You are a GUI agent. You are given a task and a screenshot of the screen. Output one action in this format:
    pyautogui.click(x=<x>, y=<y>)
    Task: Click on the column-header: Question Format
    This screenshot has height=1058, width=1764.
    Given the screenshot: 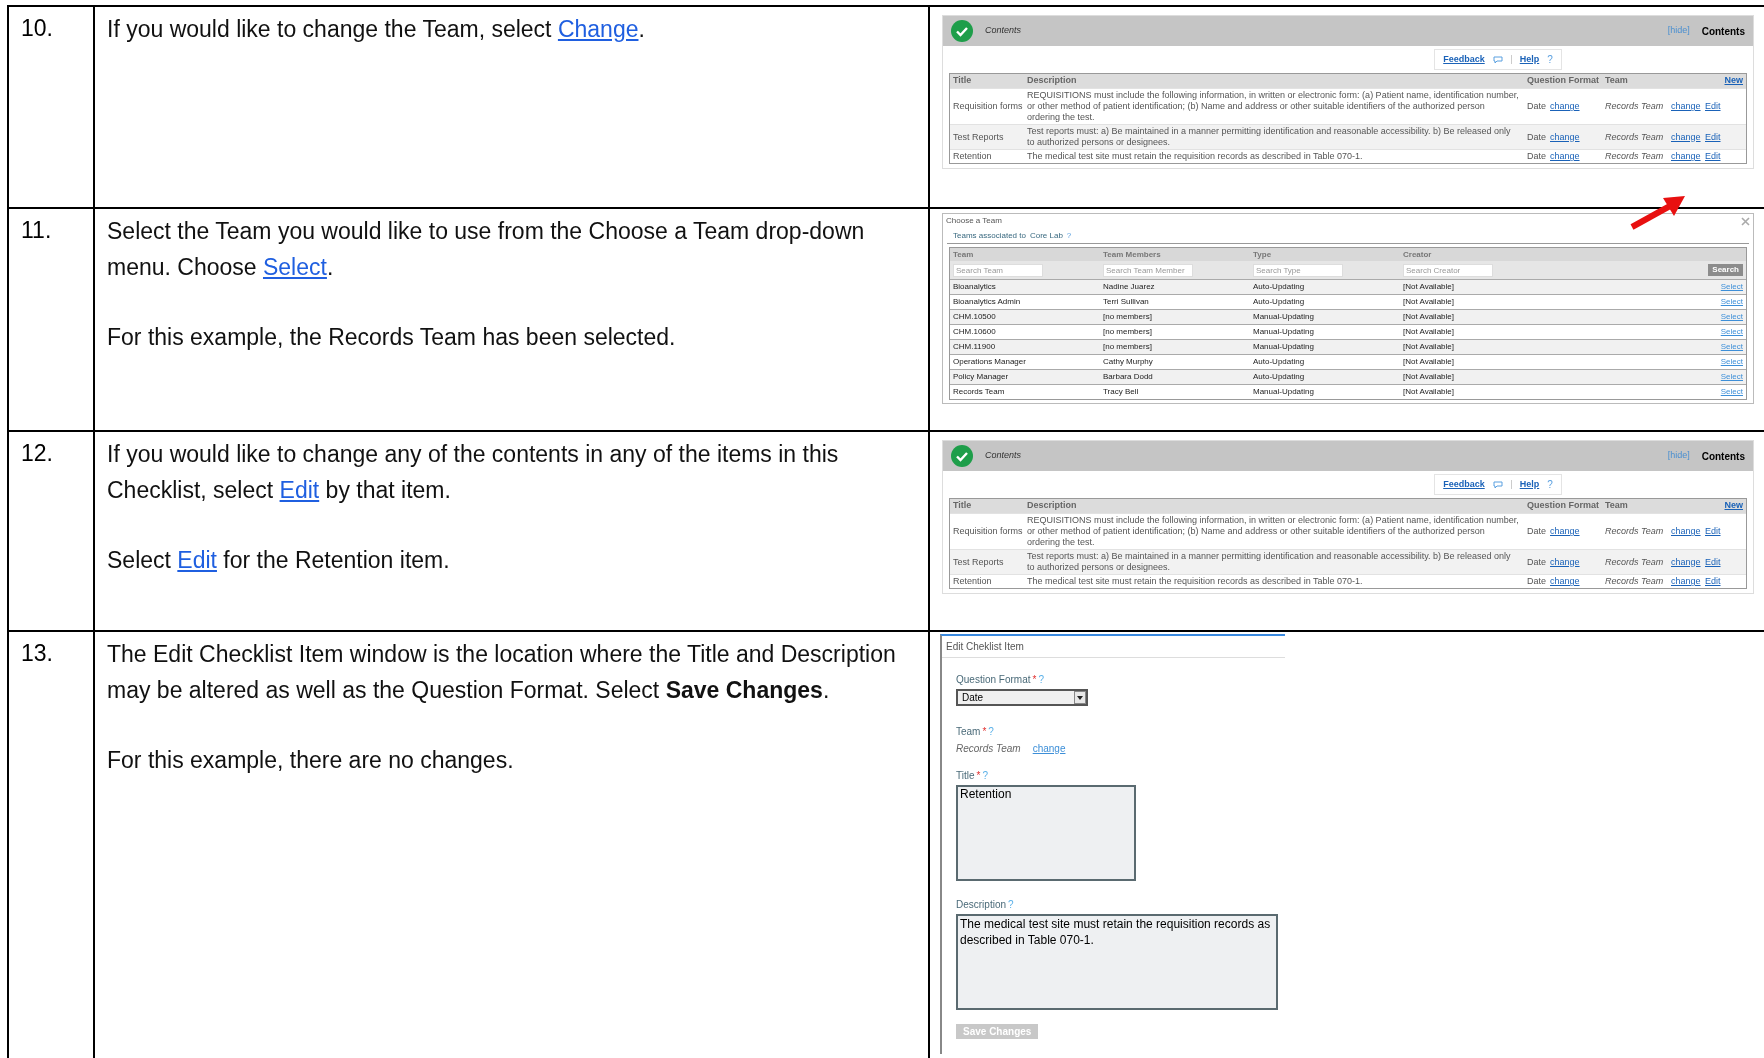 What is the action you would take?
    pyautogui.click(x=1563, y=506)
    